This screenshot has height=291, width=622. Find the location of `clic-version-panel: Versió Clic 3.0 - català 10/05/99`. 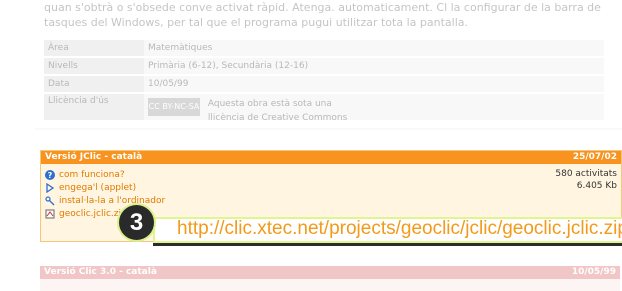

clic-version-panel: Versió Clic 3.0 - català 10/05/99 is located at coordinates (330, 278).